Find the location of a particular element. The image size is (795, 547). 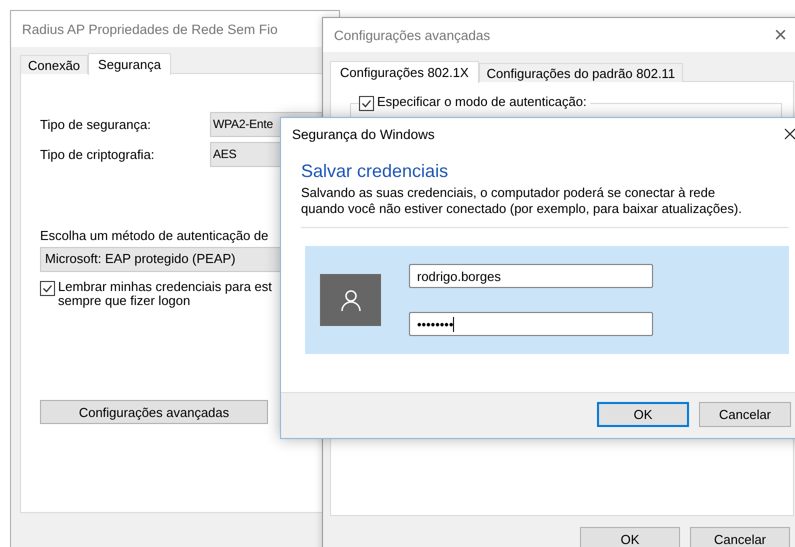

advanced-settings-button: Configurações avançadas is located at coordinates (154, 412).